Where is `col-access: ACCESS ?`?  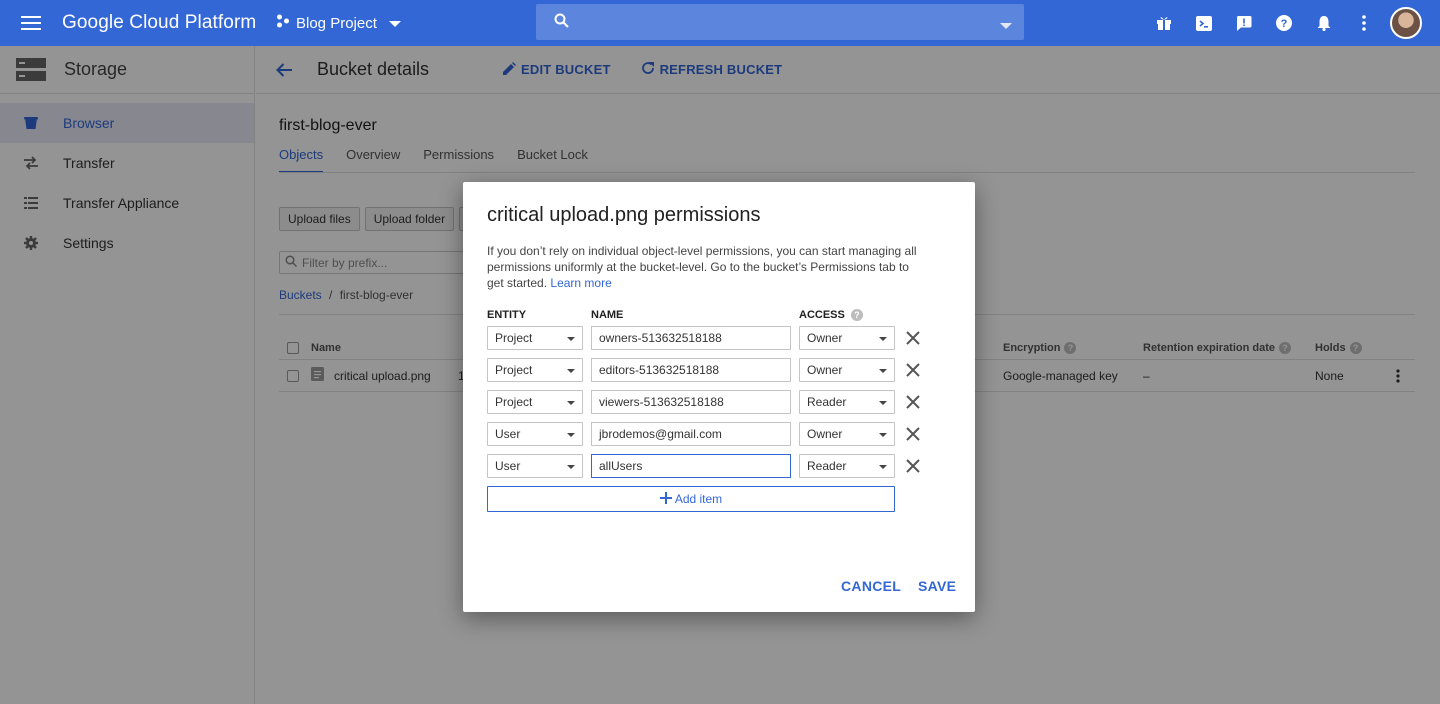
col-access: ACCESS ? is located at coordinates (831, 315).